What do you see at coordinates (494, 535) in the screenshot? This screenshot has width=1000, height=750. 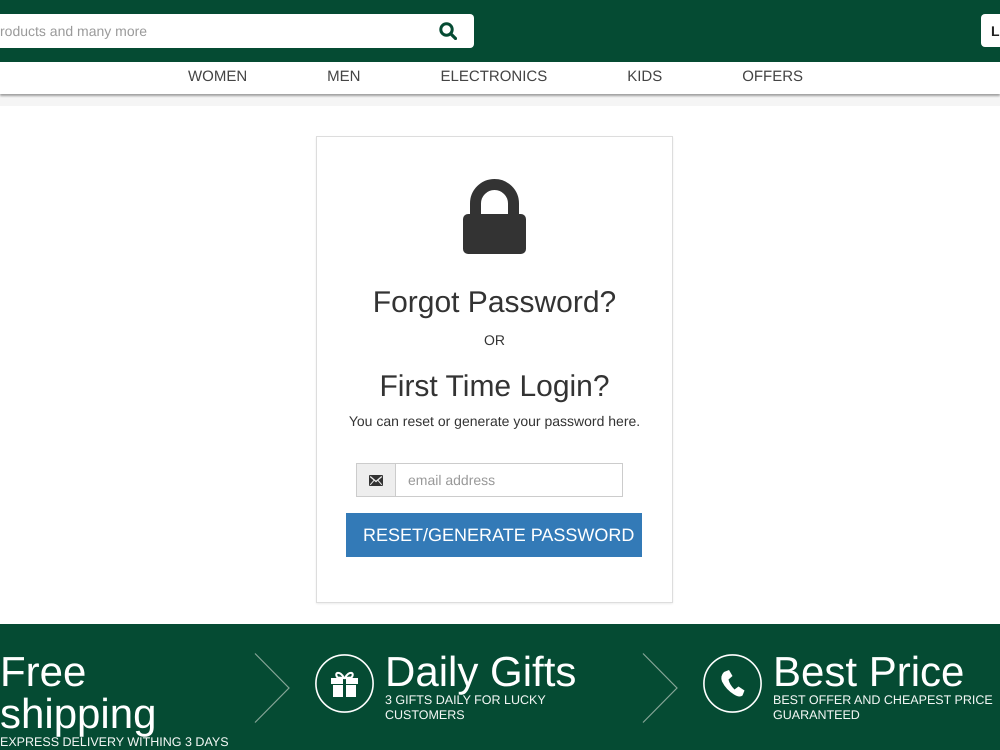 I see `reset-password-button: RESET/GENERATE PASSWORD` at bounding box center [494, 535].